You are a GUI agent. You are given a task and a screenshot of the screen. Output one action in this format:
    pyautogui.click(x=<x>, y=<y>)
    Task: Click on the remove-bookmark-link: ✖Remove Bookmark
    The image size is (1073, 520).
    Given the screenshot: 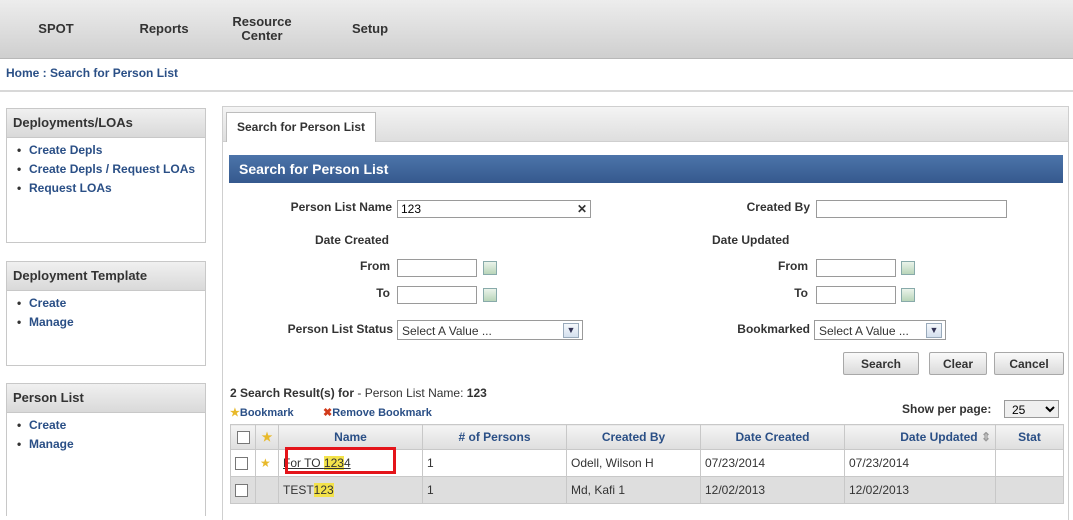 What is the action you would take?
    pyautogui.click(x=377, y=412)
    